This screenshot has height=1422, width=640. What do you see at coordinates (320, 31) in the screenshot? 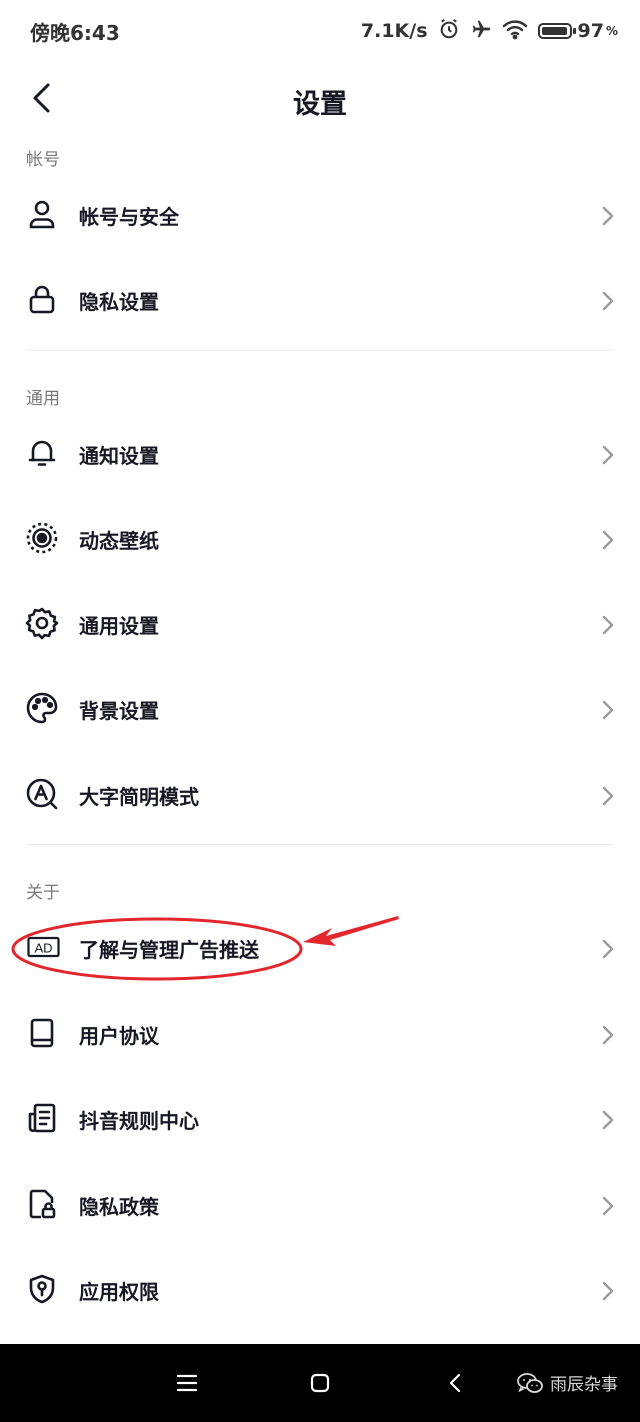
I see `status-bar: 傍晚6:43 7.1K/s 97%` at bounding box center [320, 31].